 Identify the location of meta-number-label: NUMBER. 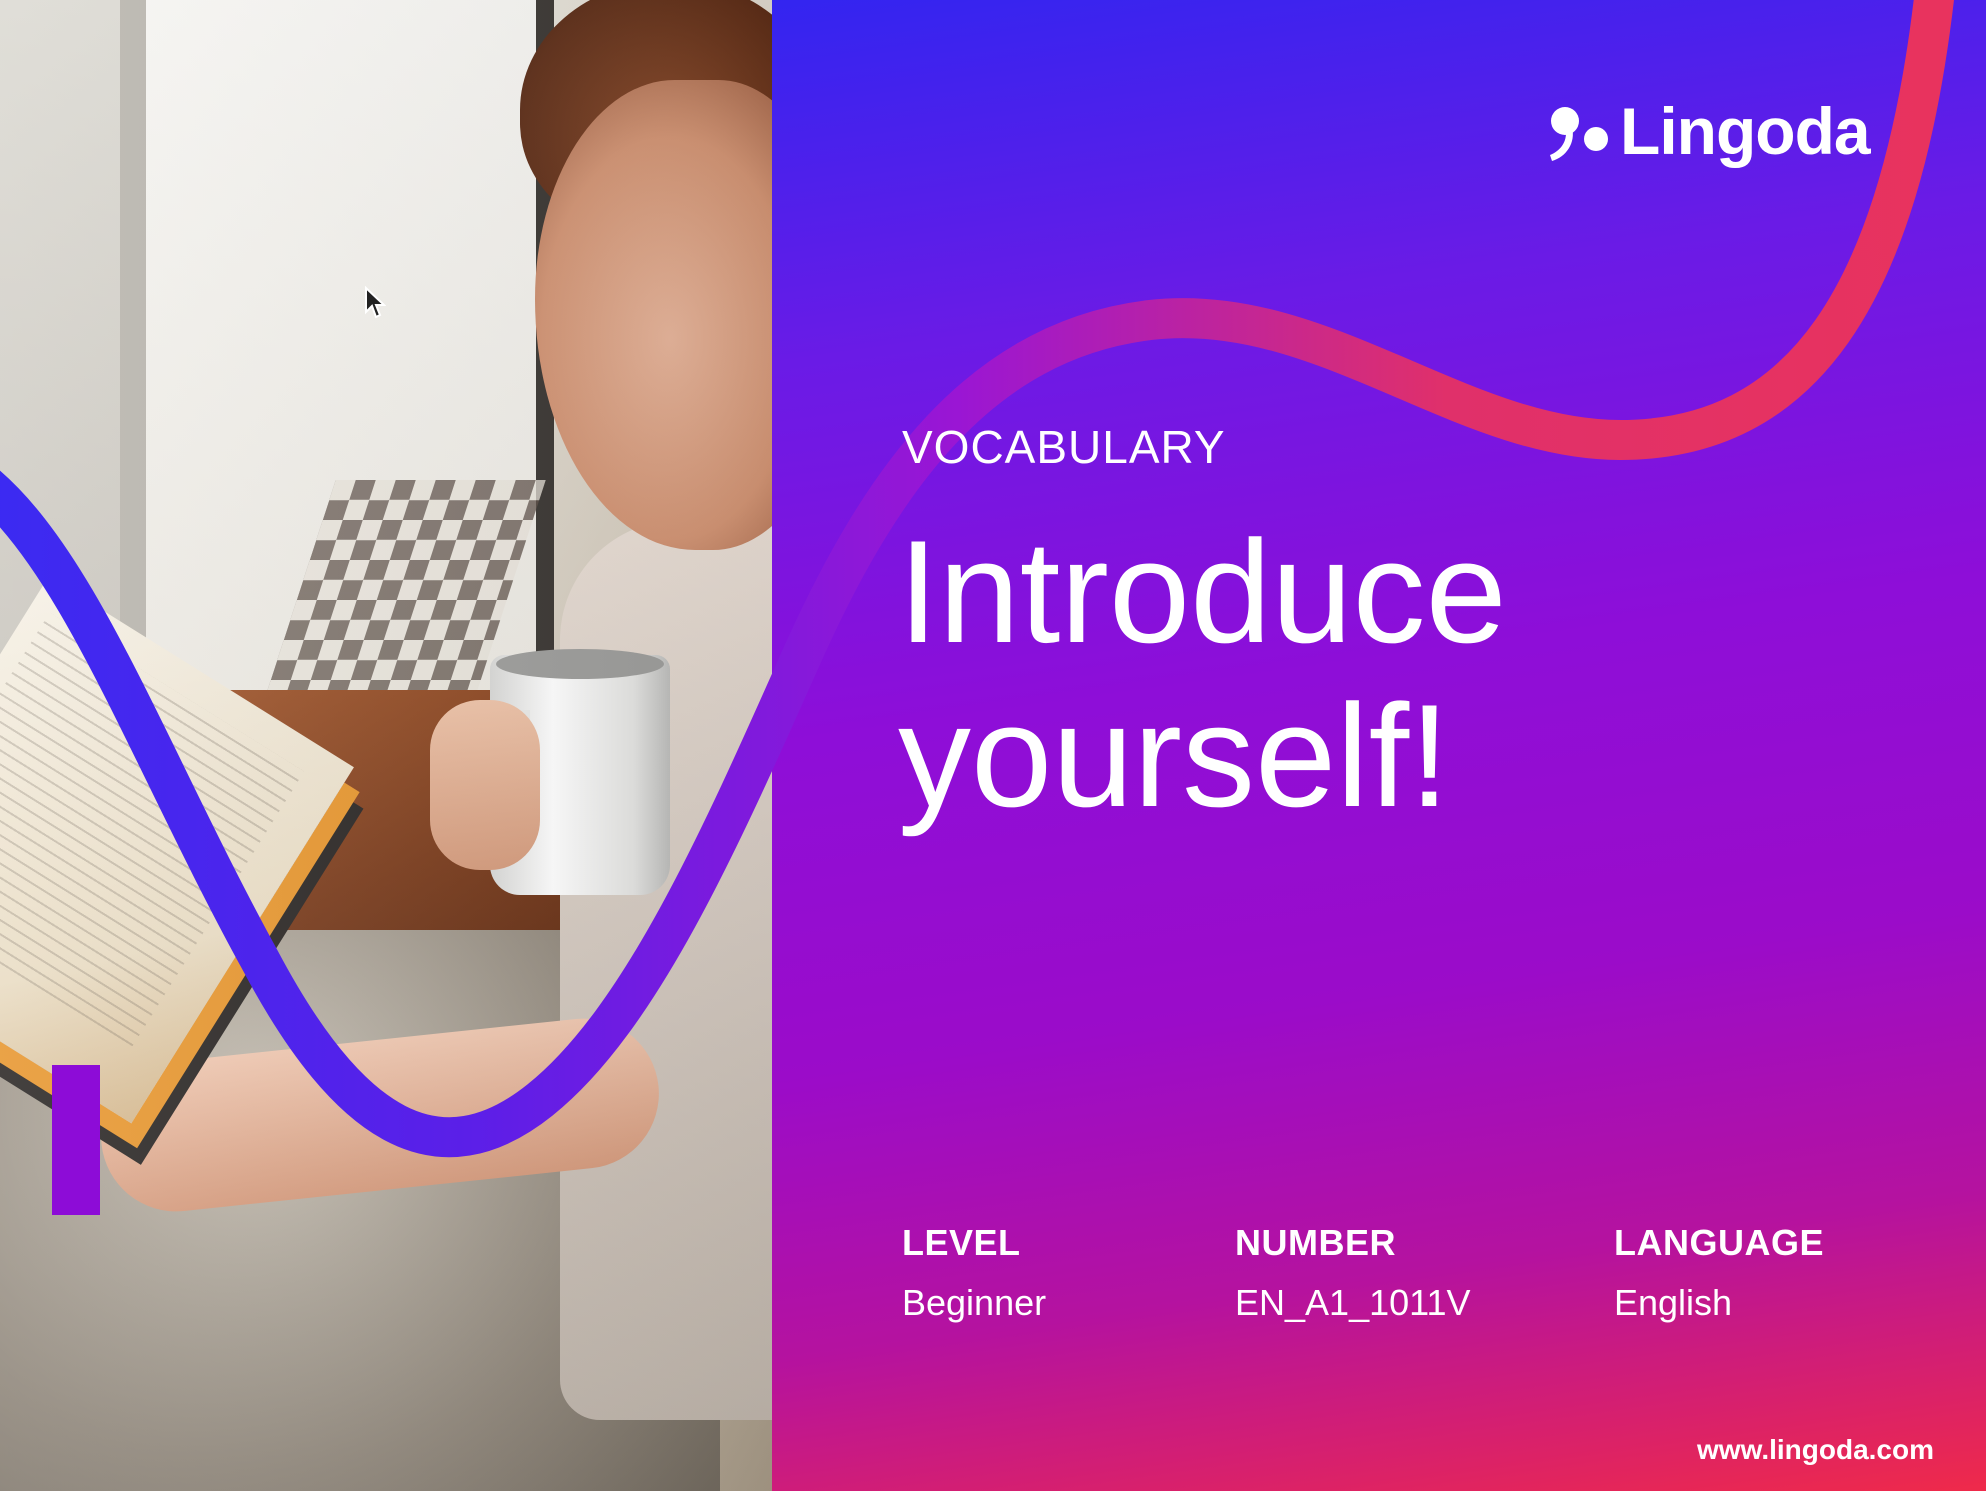
(1315, 1242).